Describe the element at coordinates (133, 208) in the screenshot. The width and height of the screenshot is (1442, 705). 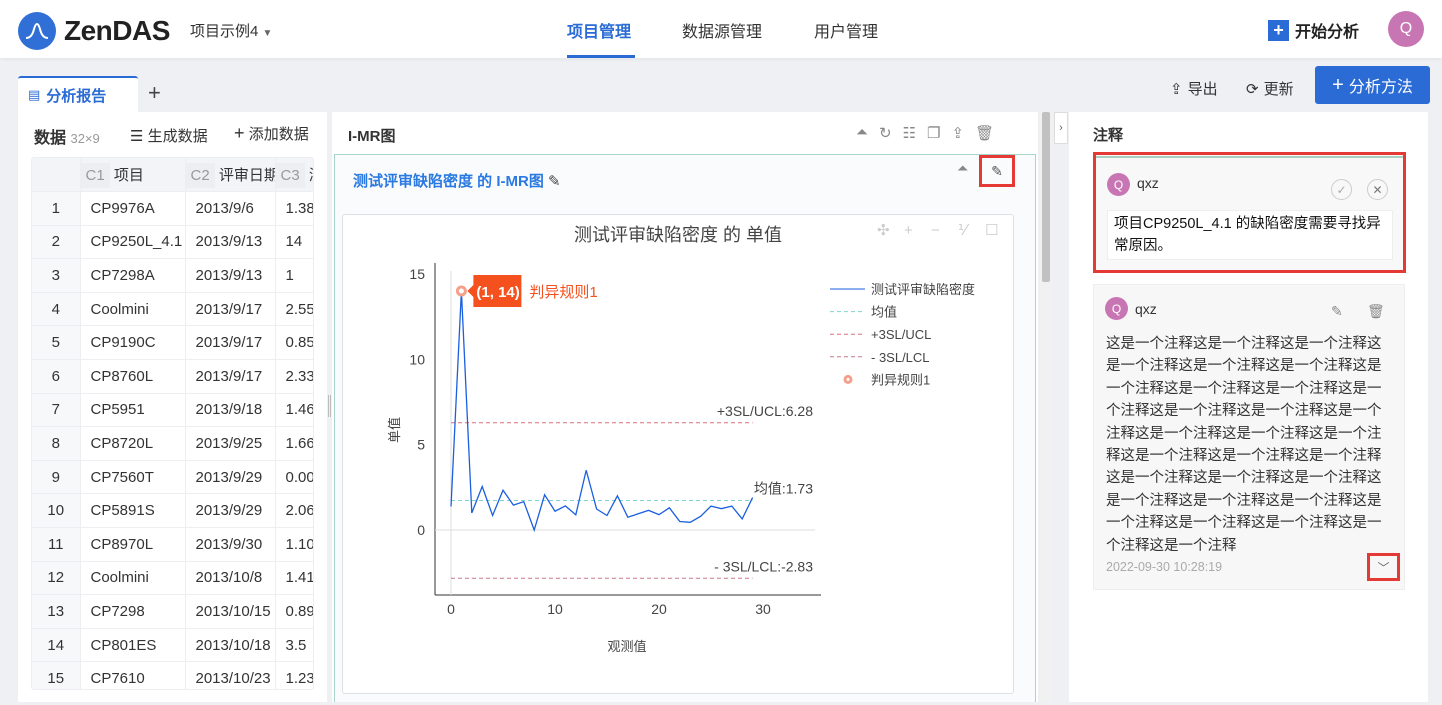
I see `table-cell: CP9976A` at that location.